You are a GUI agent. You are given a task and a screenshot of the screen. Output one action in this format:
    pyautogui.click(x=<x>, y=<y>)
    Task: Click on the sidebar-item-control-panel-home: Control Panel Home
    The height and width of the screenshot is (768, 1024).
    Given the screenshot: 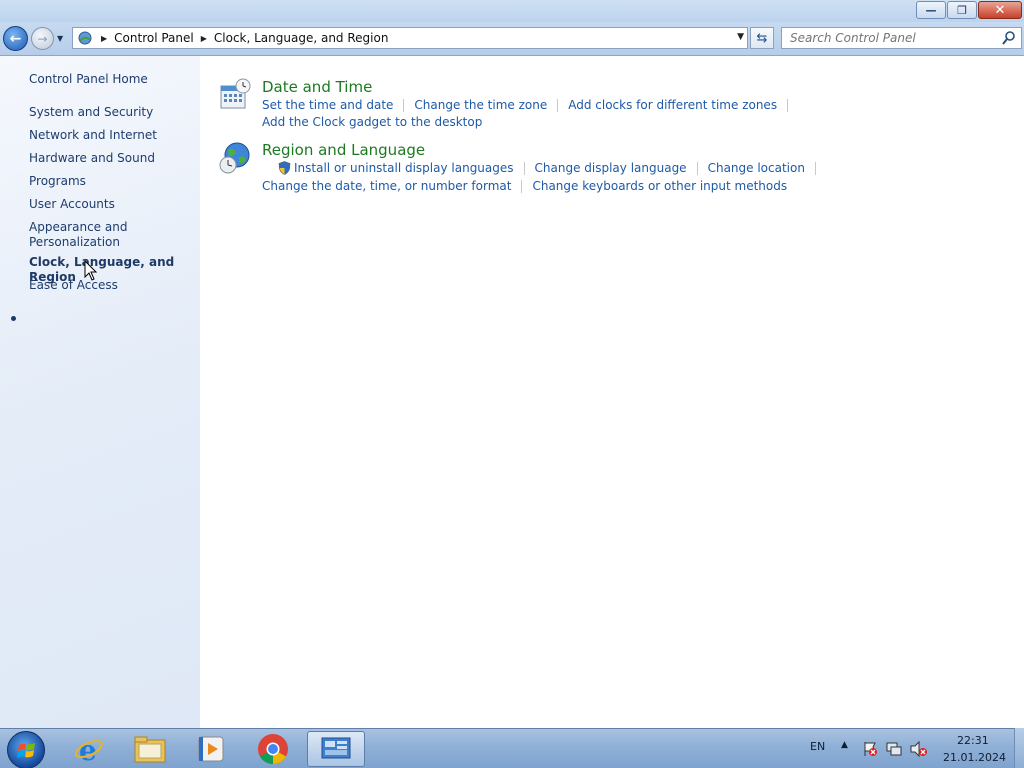 What is the action you would take?
    pyautogui.click(x=88, y=79)
    